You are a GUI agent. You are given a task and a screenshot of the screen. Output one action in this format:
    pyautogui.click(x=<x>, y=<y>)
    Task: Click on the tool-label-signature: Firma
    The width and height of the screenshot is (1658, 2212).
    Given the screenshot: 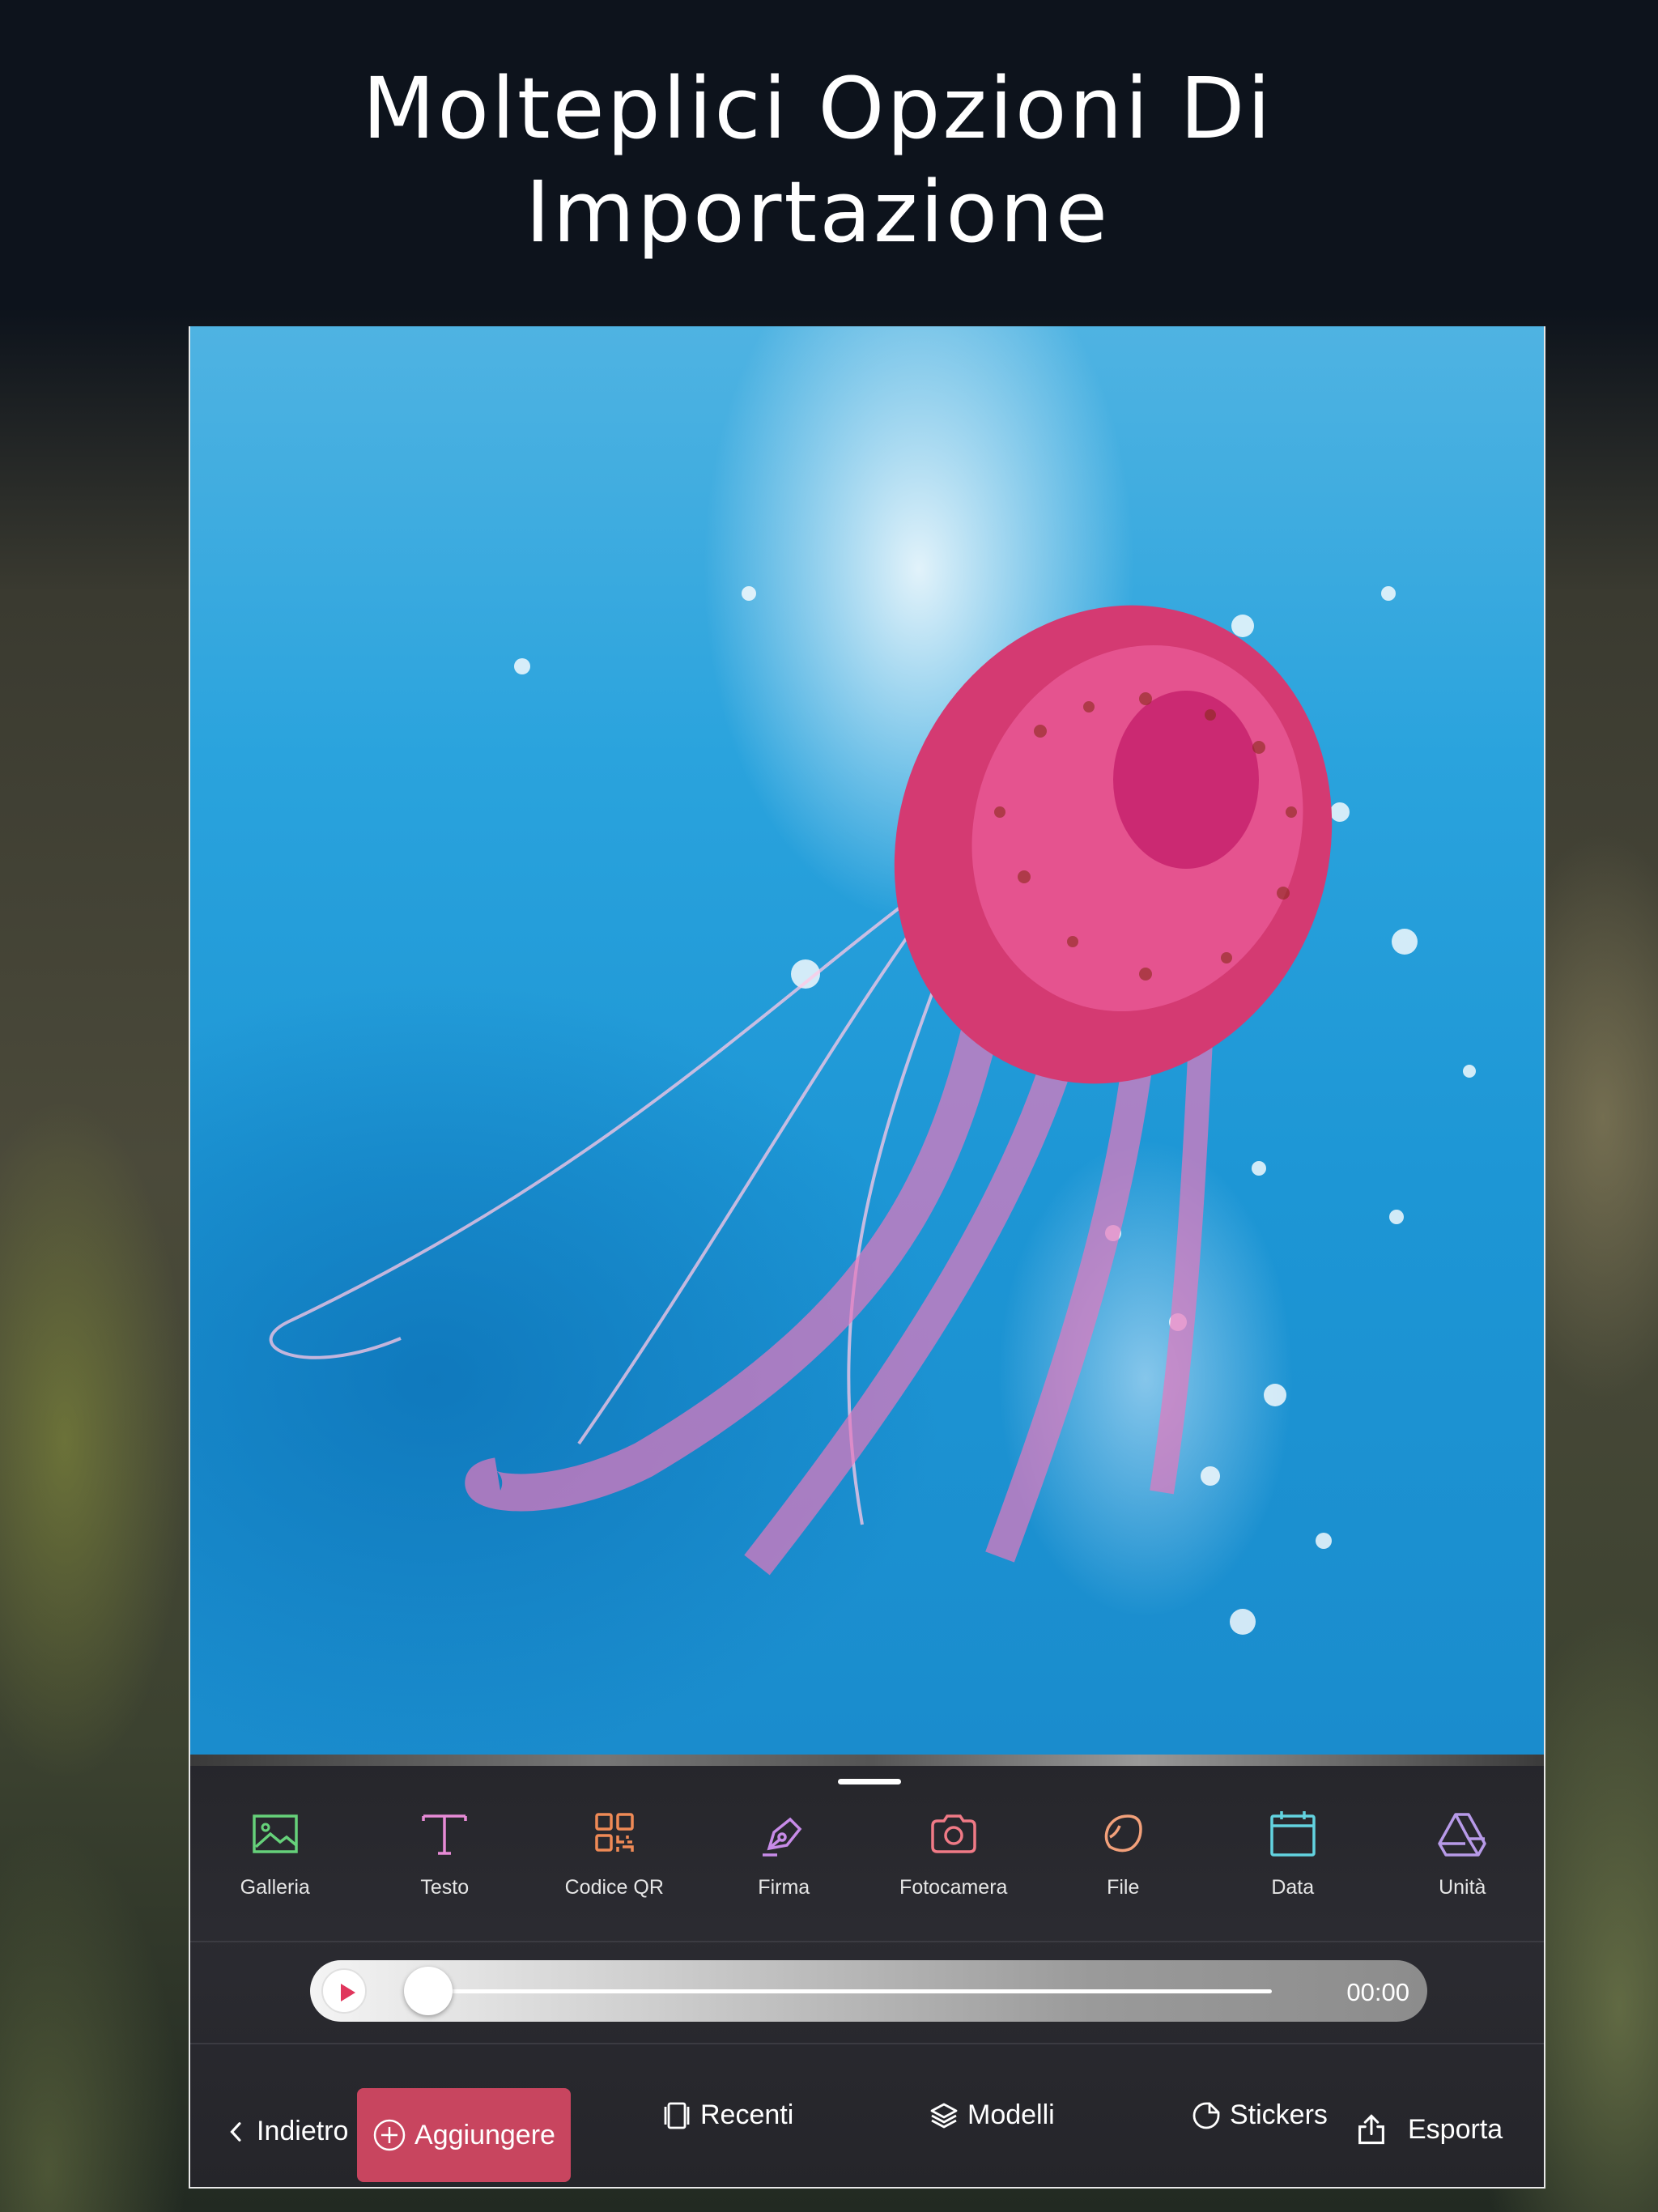 What is the action you would take?
    pyautogui.click(x=784, y=1888)
    